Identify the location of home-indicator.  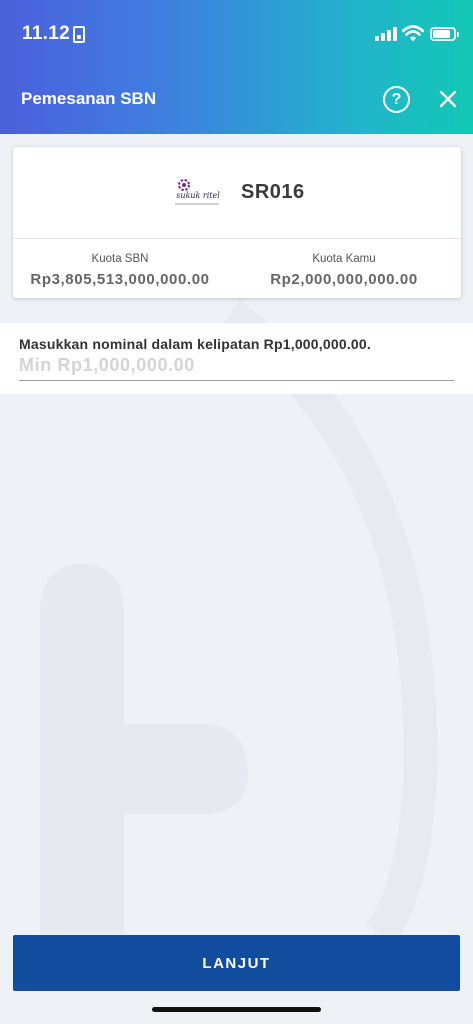
(236, 1009).